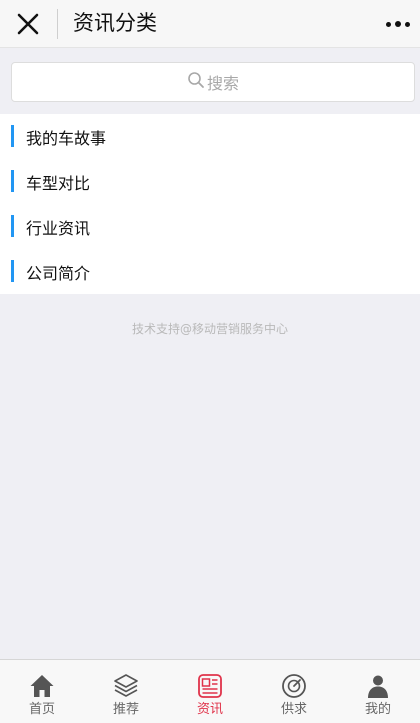  I want to click on more-button, so click(398, 24).